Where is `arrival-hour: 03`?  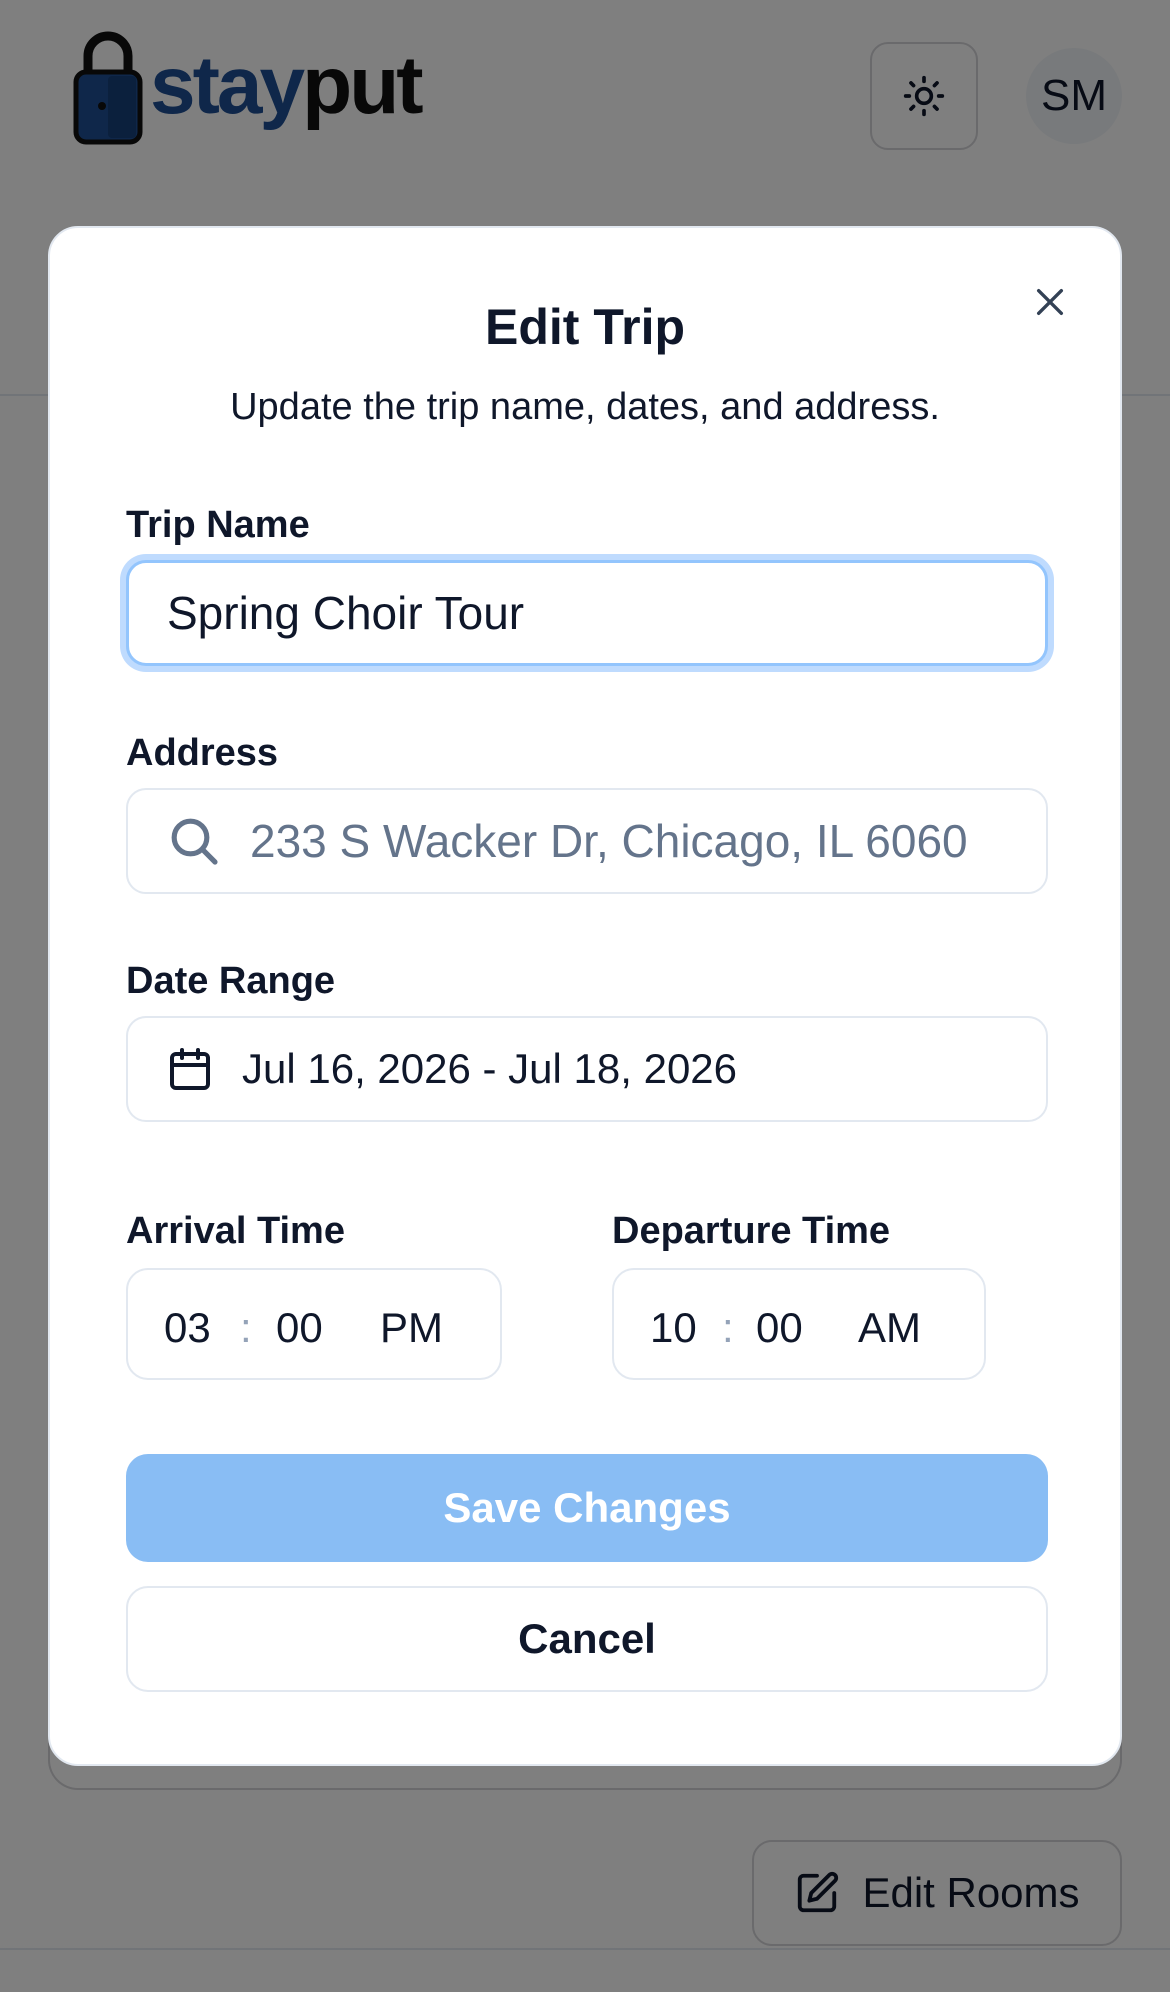
arrival-hour: 03 is located at coordinates (187, 1328).